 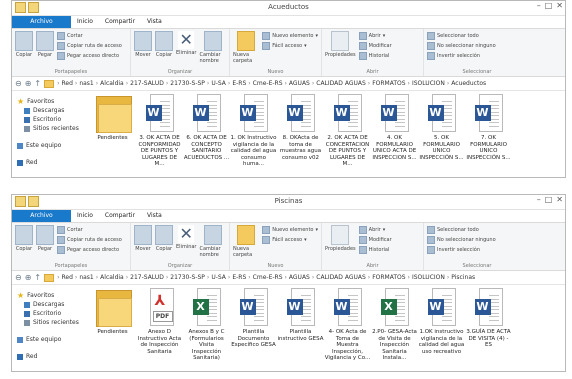 I want to click on open-button: Abrir ▾, so click(x=375, y=36).